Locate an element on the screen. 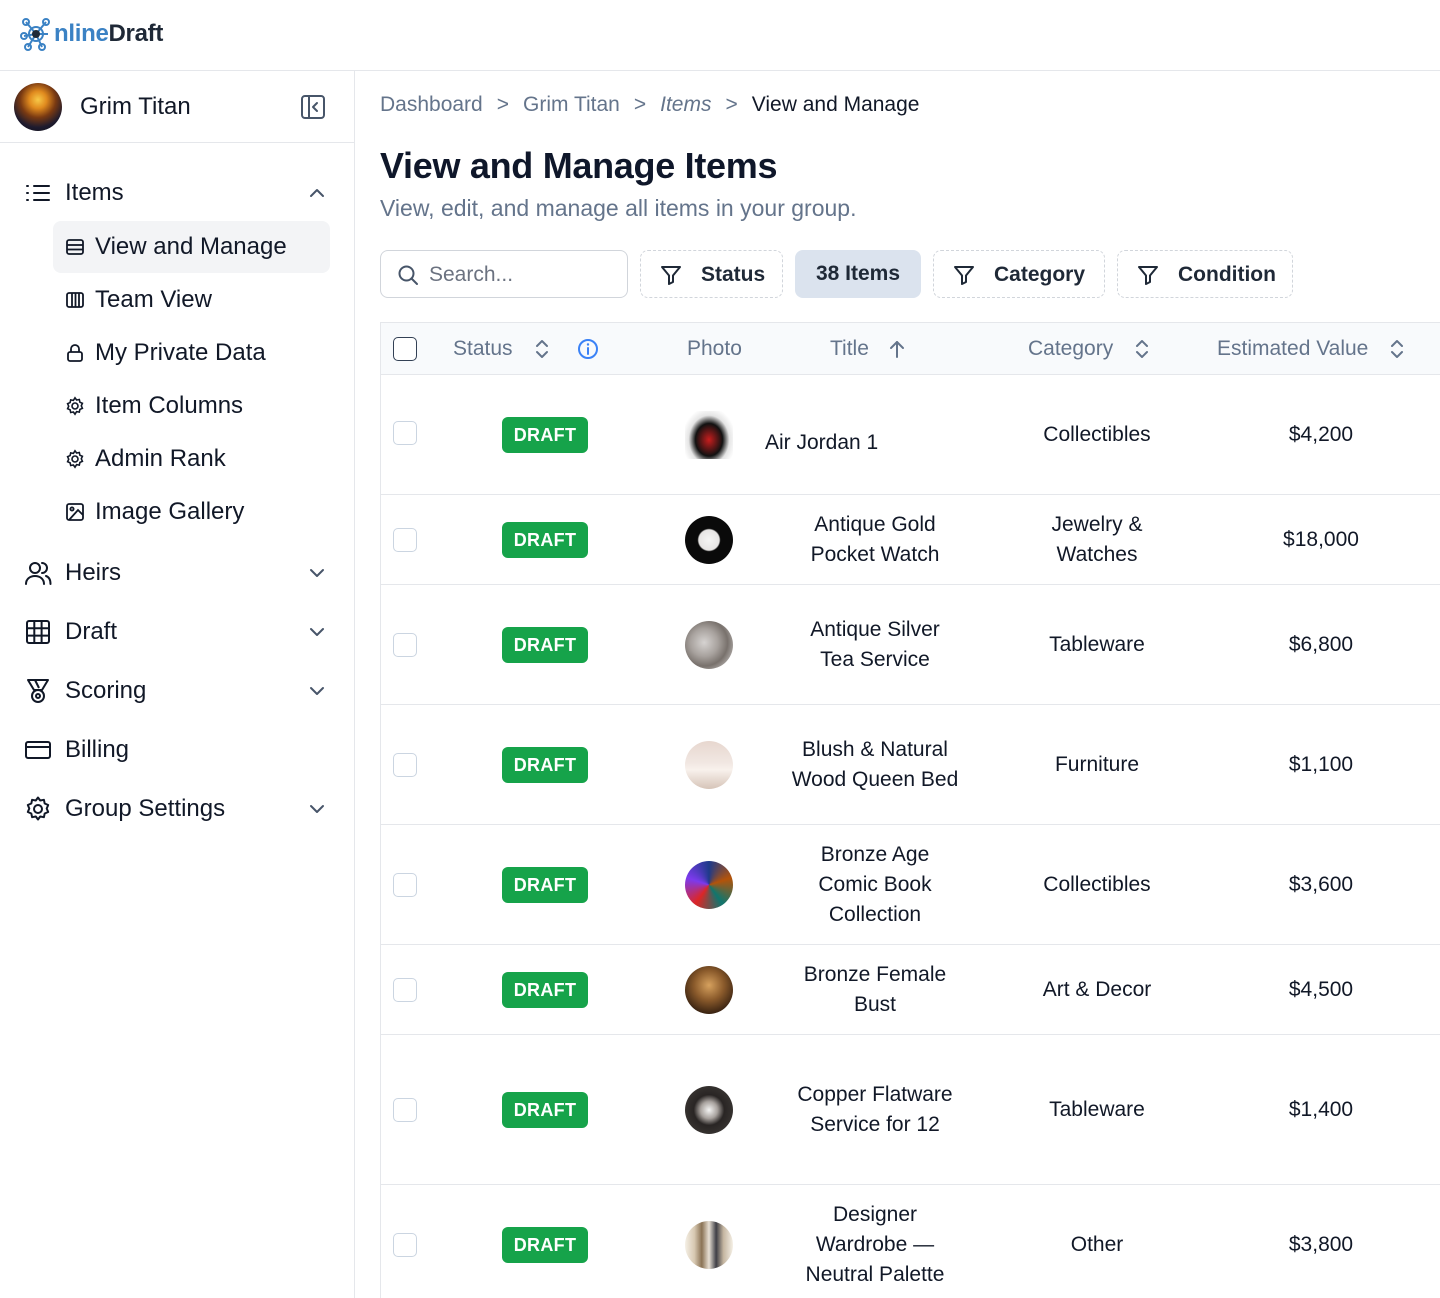  filter-icon is located at coordinates (964, 275).